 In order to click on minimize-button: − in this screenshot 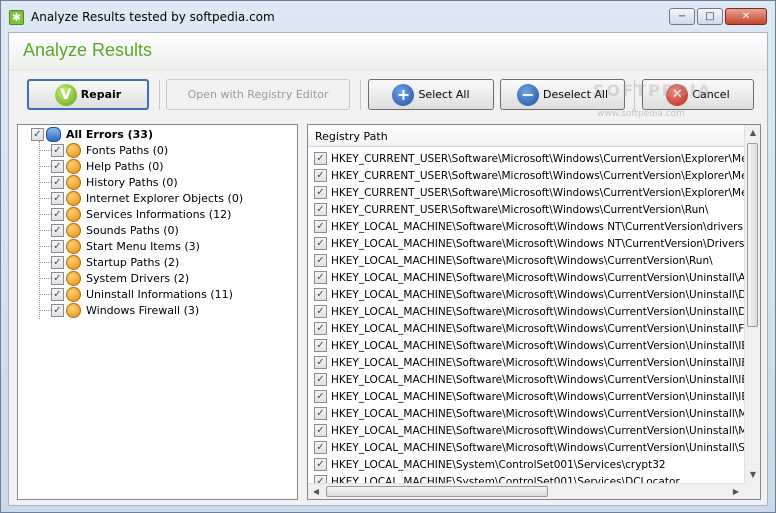, I will do `click(682, 16)`.